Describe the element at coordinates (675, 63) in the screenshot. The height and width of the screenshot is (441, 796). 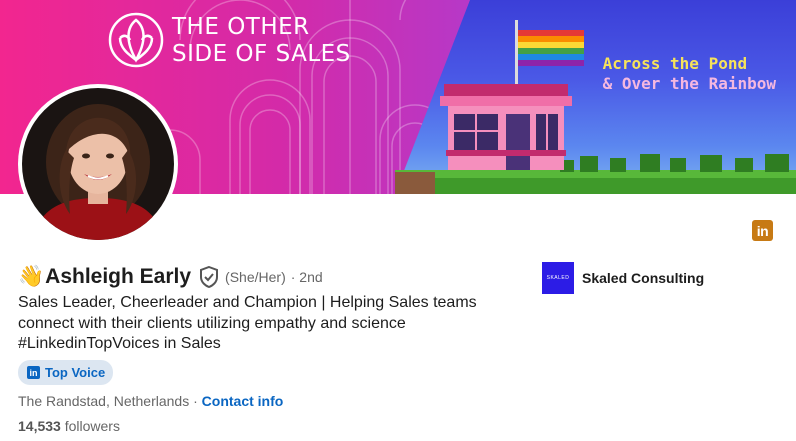
I see `tagline-line-1: Across the Pond` at that location.